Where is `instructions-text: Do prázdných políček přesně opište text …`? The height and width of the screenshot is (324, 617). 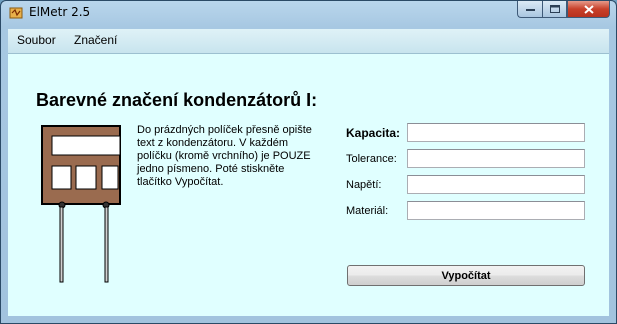
instructions-text: Do prázdných políček přesně opište text … is located at coordinates (224, 156).